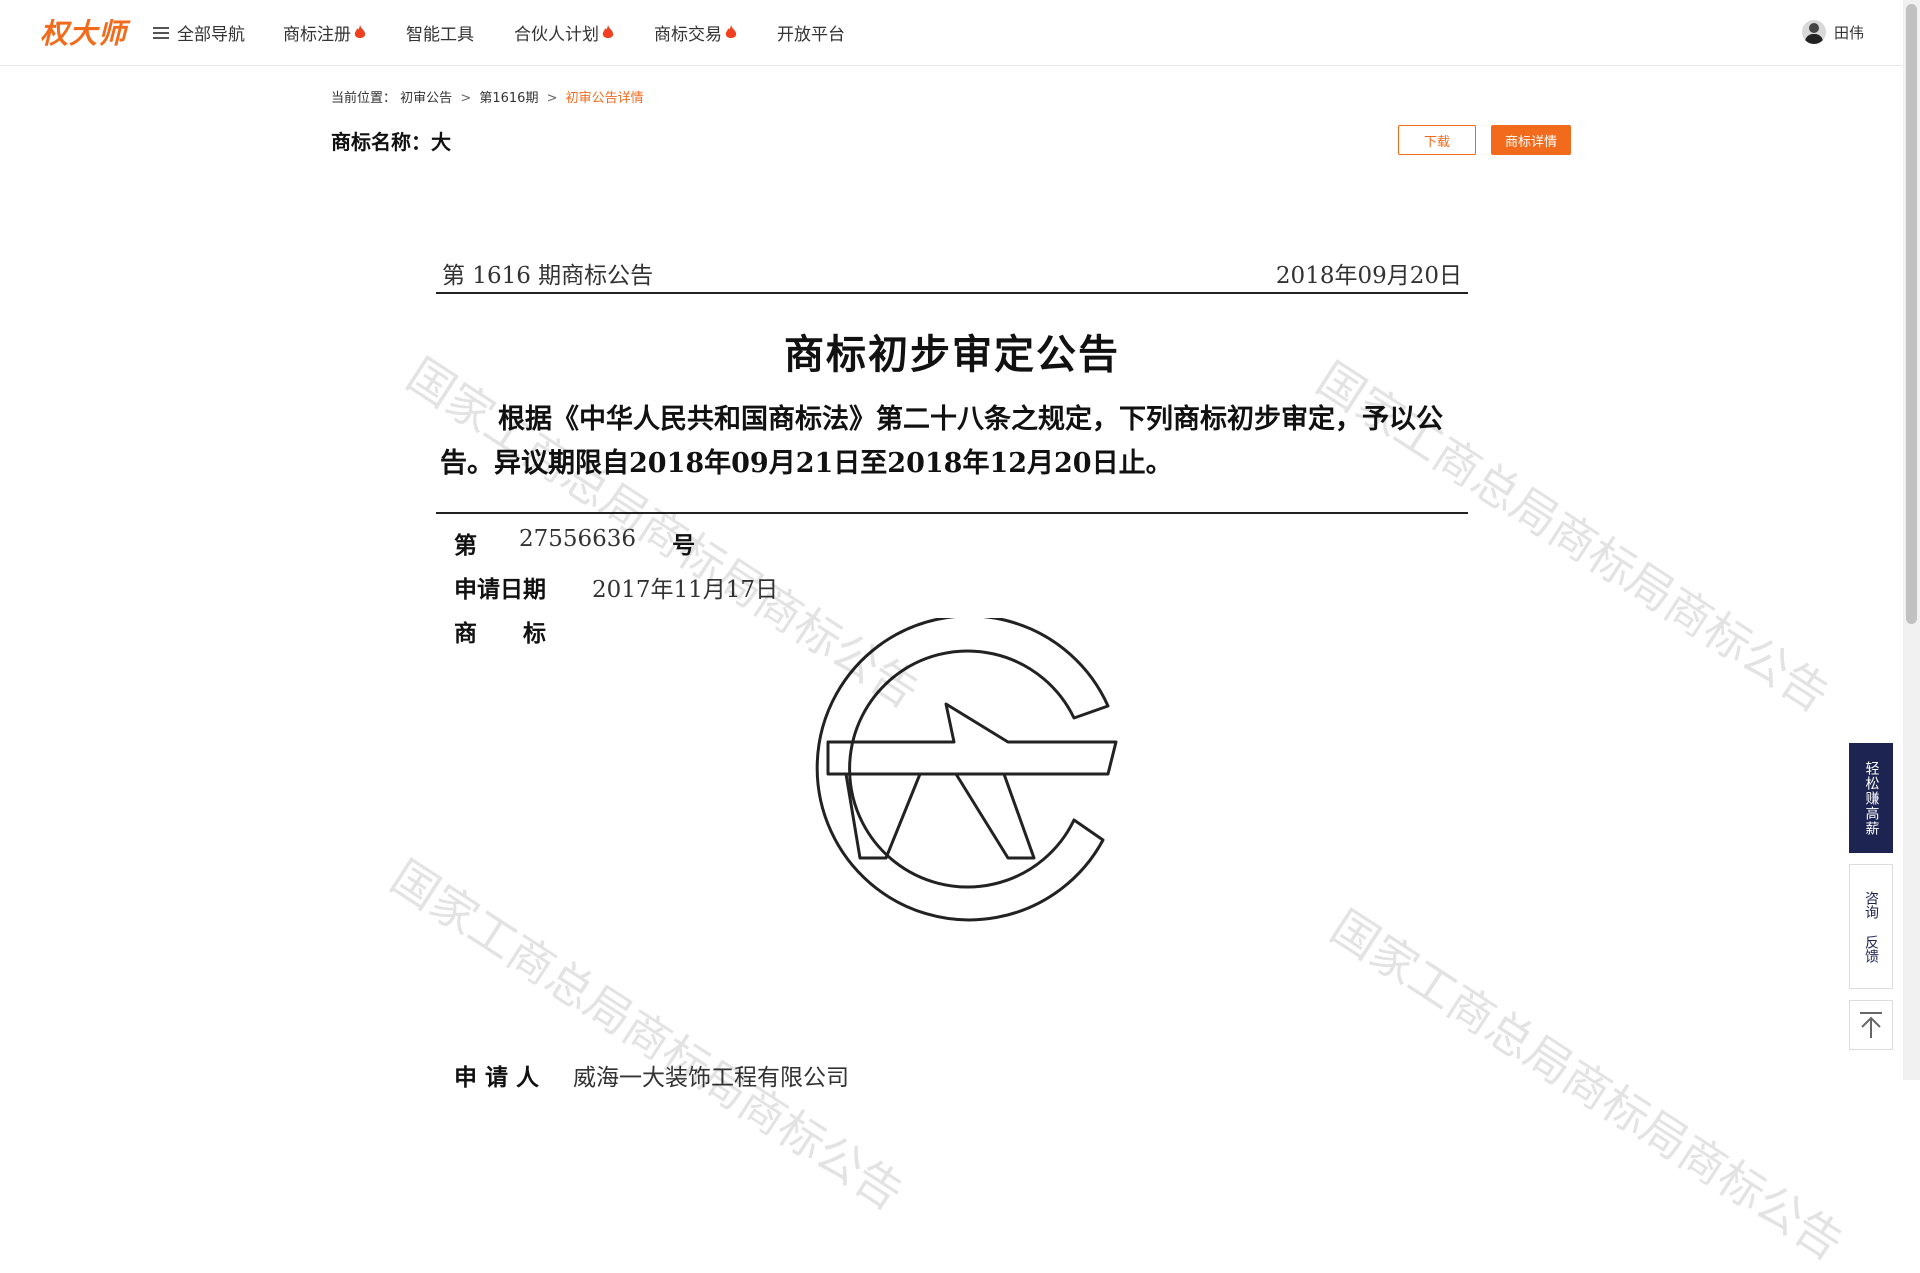  I want to click on nav-partner: 合伙人计划, so click(564, 32).